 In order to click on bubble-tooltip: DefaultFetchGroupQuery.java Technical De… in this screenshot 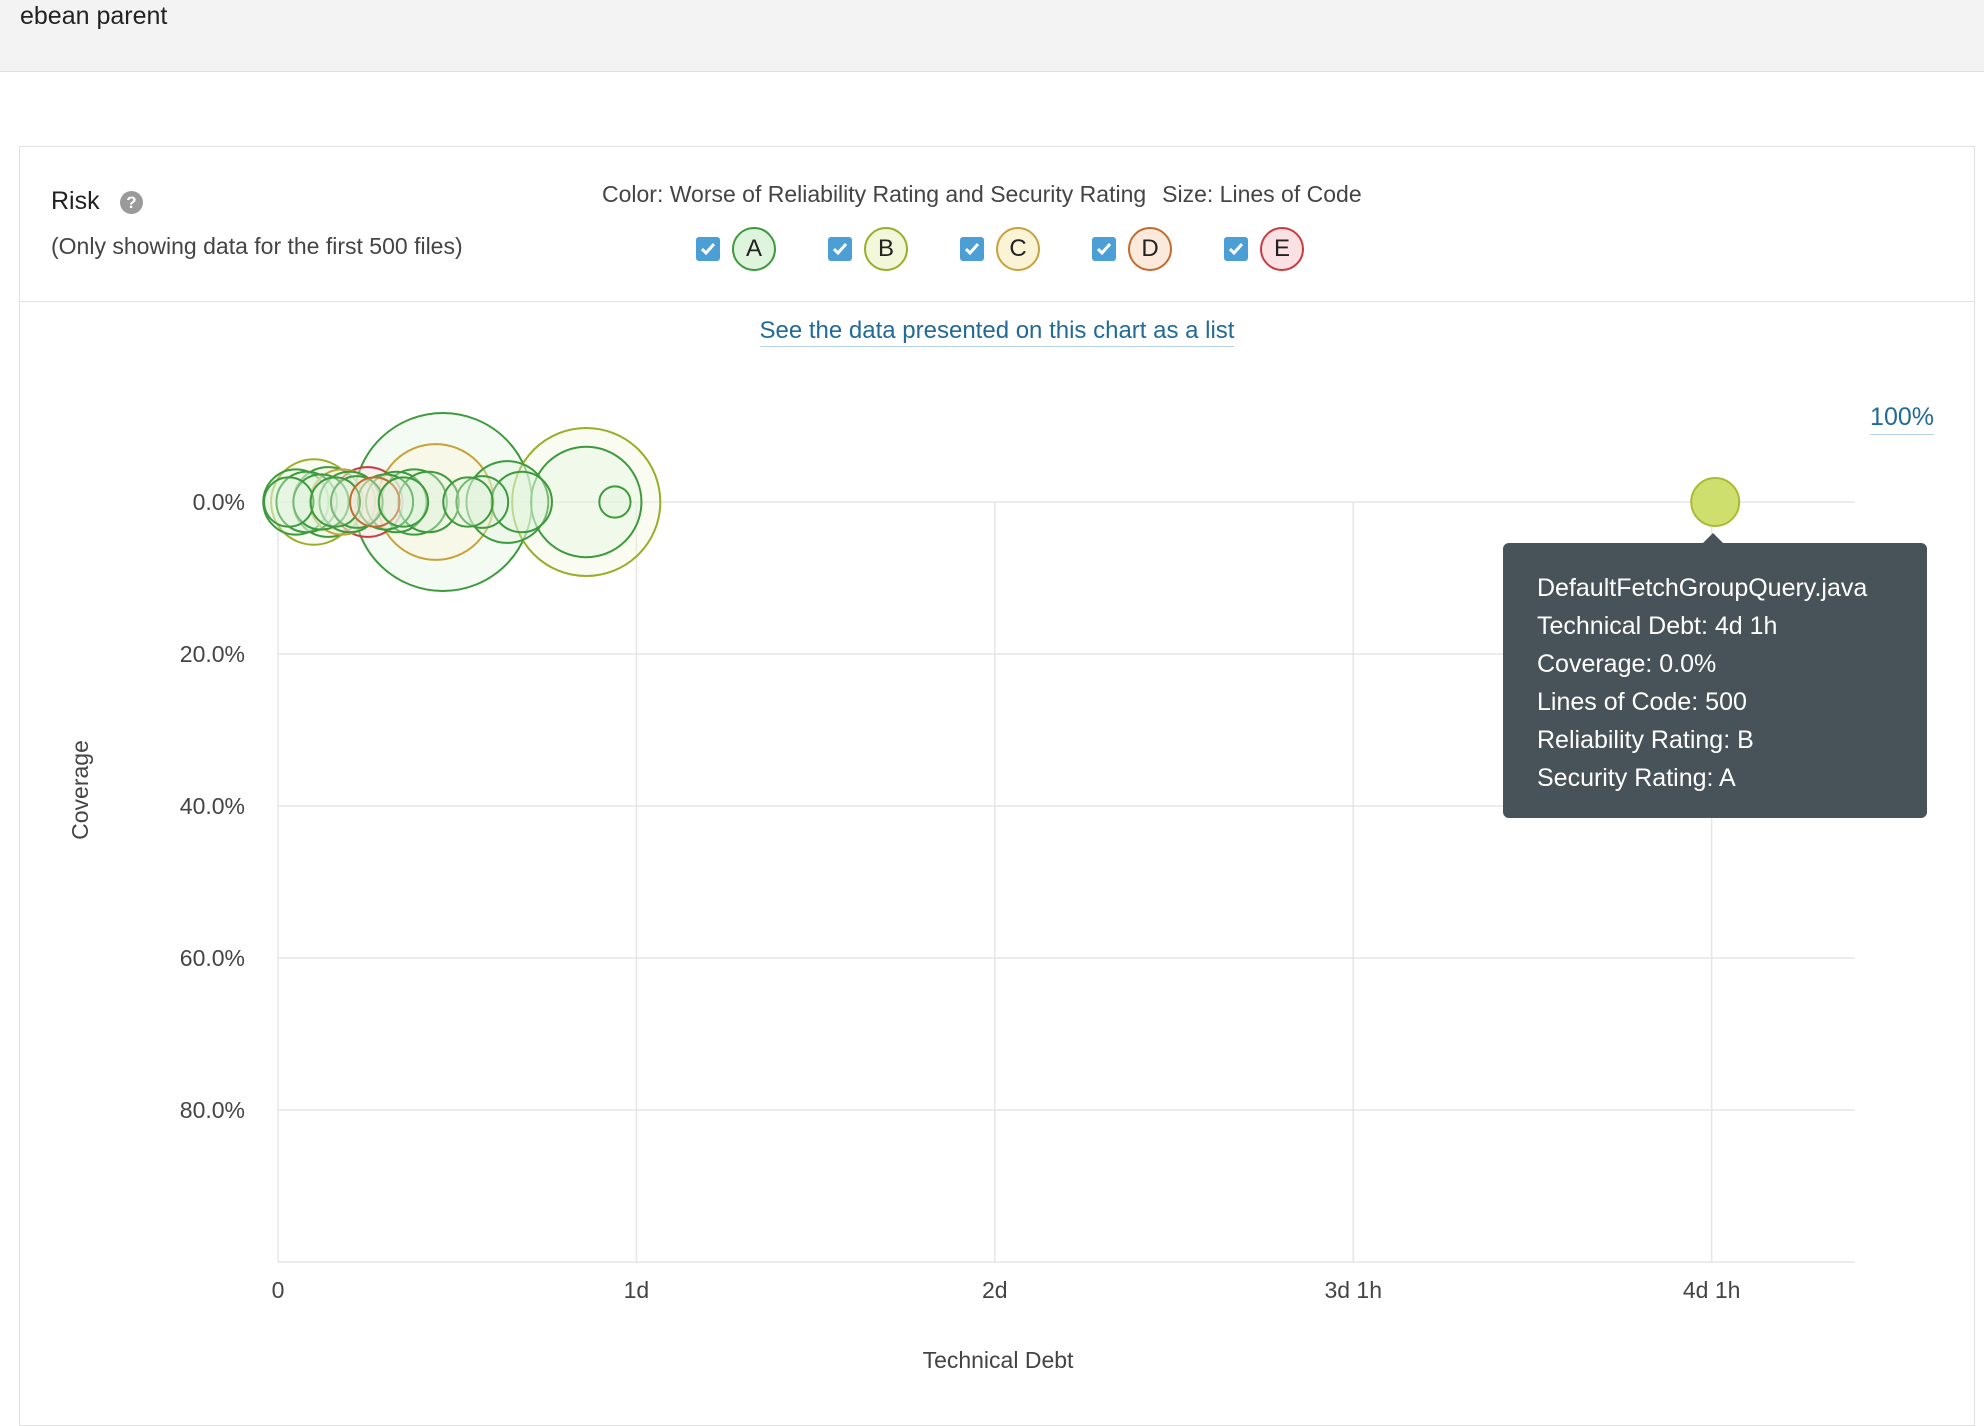, I will do `click(1715, 675)`.